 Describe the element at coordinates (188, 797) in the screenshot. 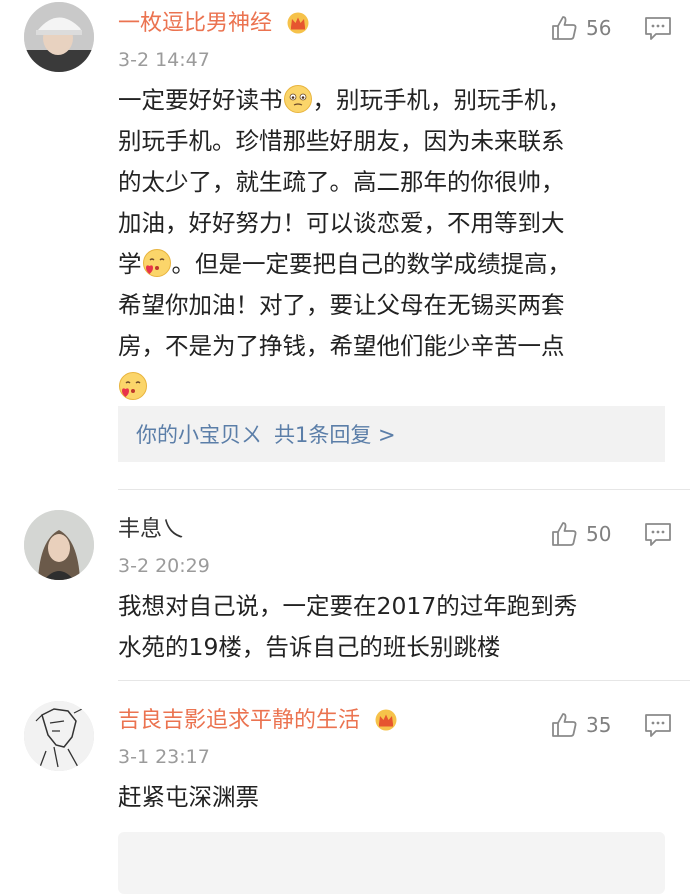

I see `comment-text: 赶紧屯深渊票` at that location.